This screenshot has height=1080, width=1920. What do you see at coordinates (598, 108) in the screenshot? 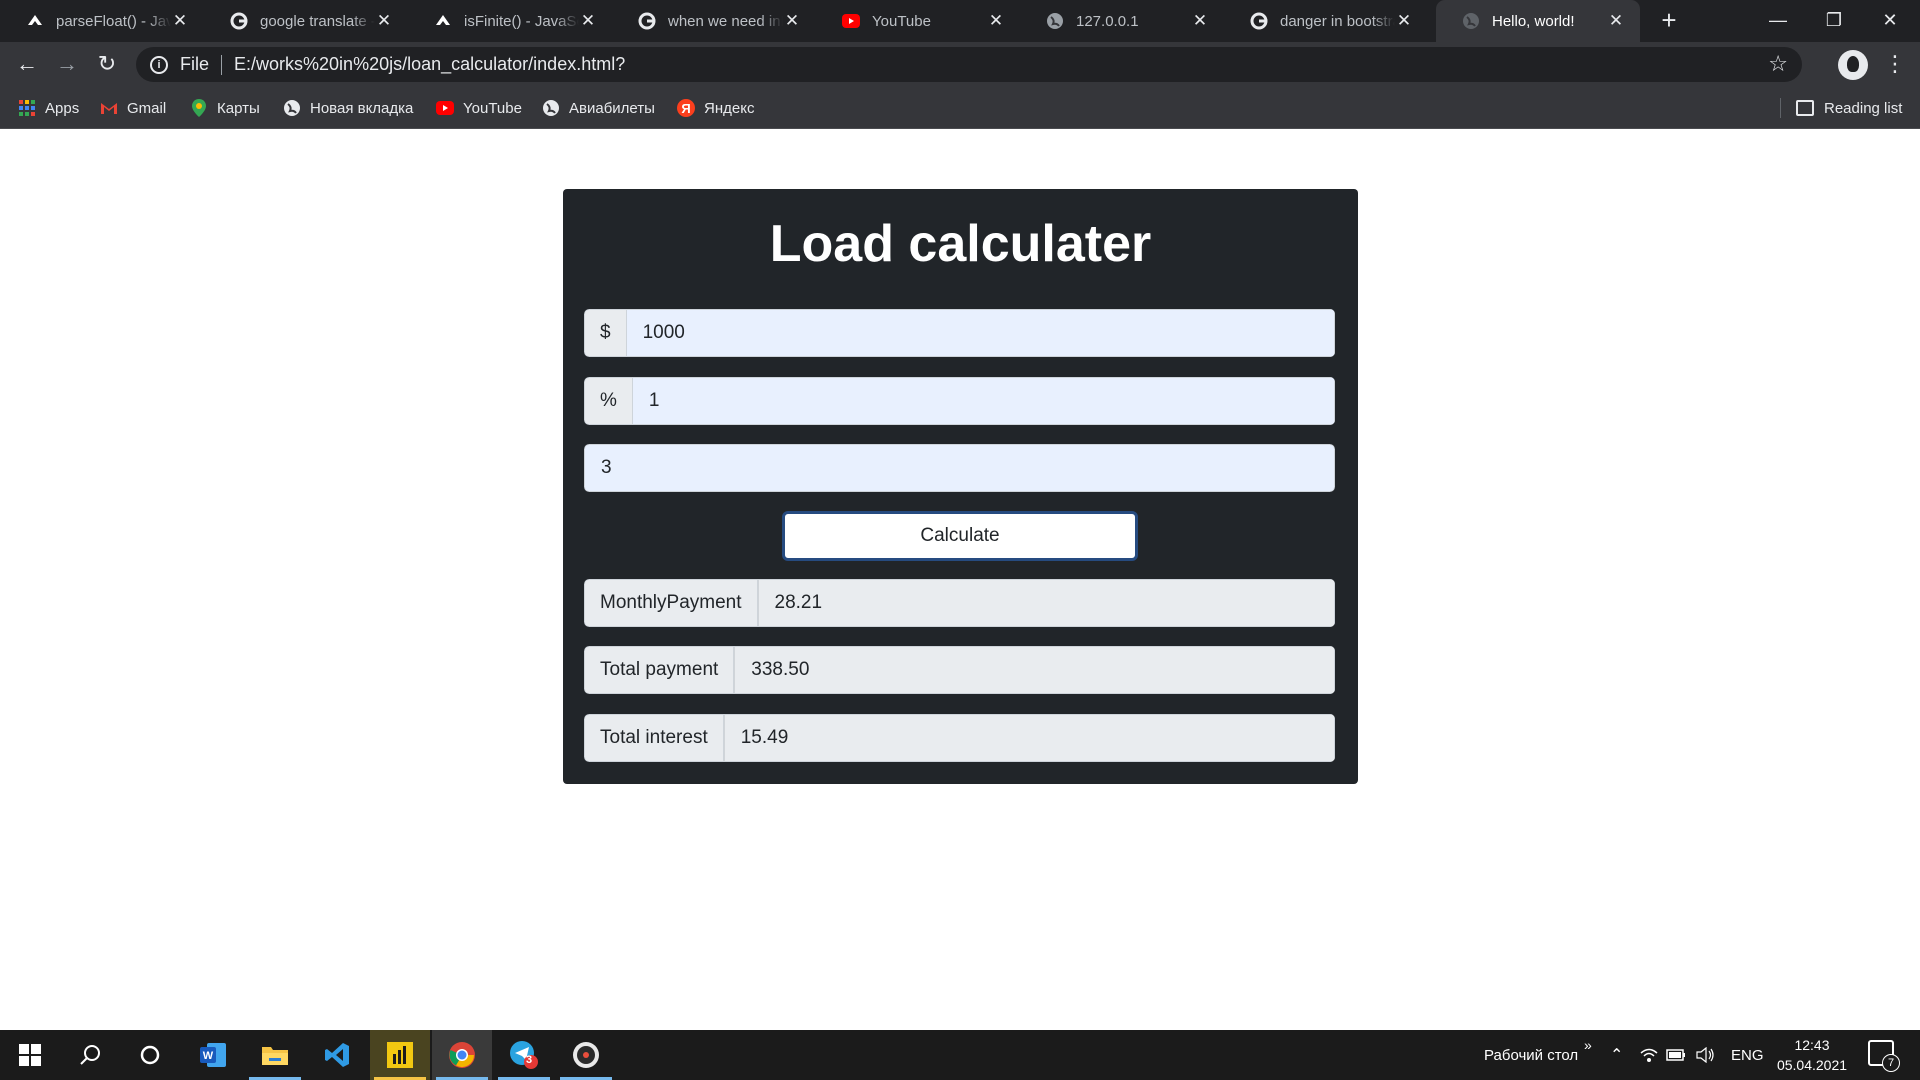
I see `bookmark-aviabilety: Авиабилеты` at bounding box center [598, 108].